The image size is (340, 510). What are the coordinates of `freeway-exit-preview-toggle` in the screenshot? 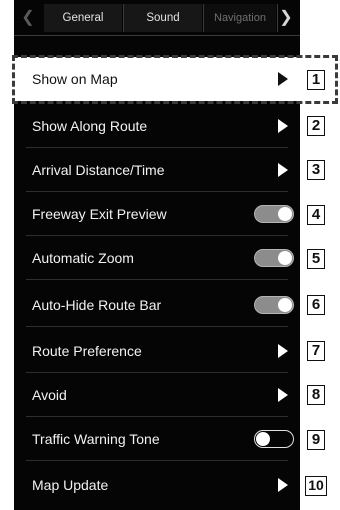 It's located at (274, 214).